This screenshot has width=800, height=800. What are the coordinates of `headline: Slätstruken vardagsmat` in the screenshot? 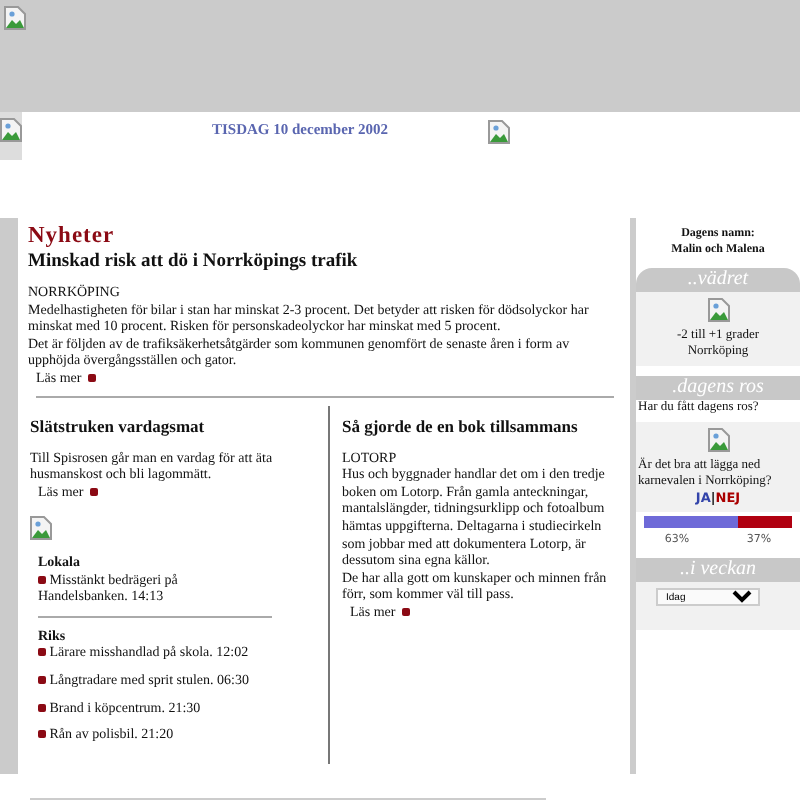 It's located at (171, 425).